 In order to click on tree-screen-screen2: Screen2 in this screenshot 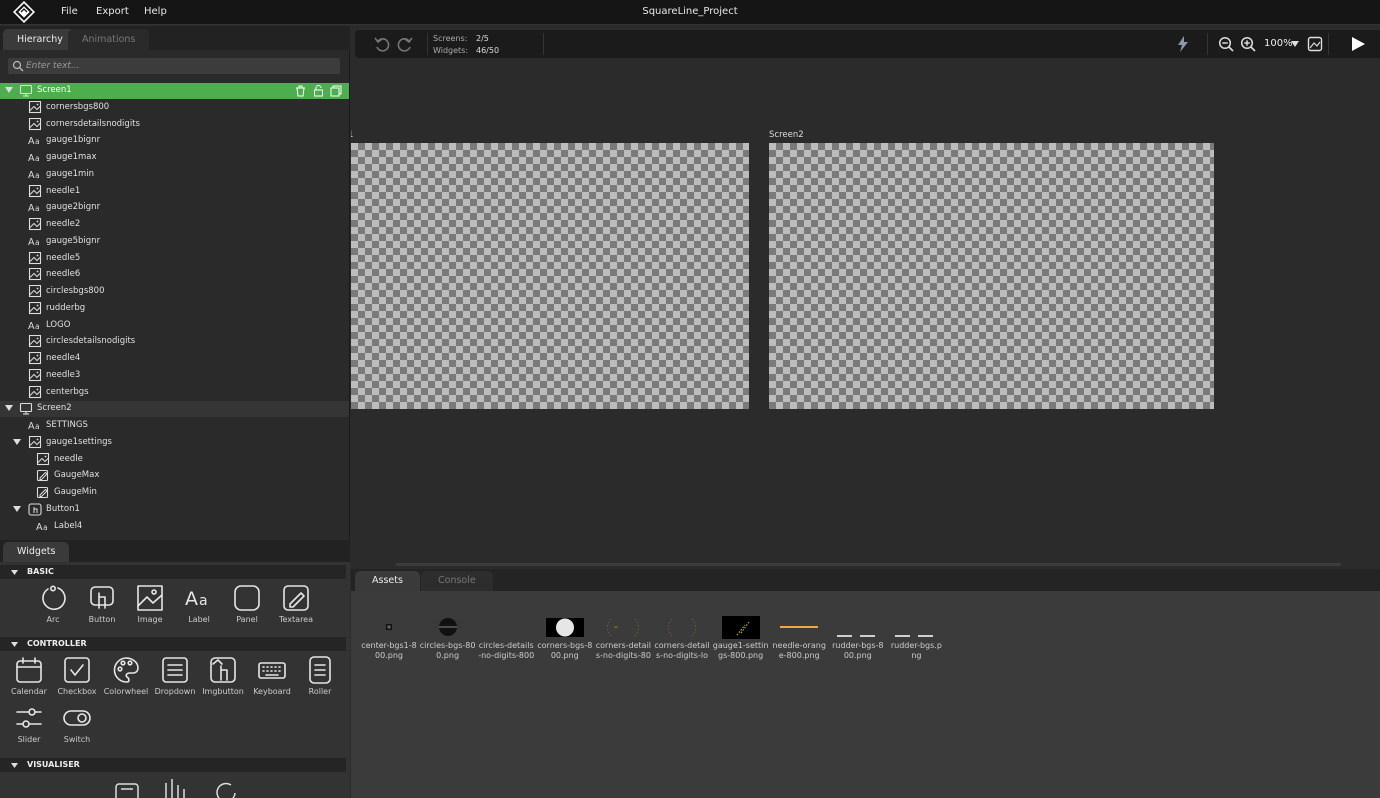, I will do `click(174, 409)`.